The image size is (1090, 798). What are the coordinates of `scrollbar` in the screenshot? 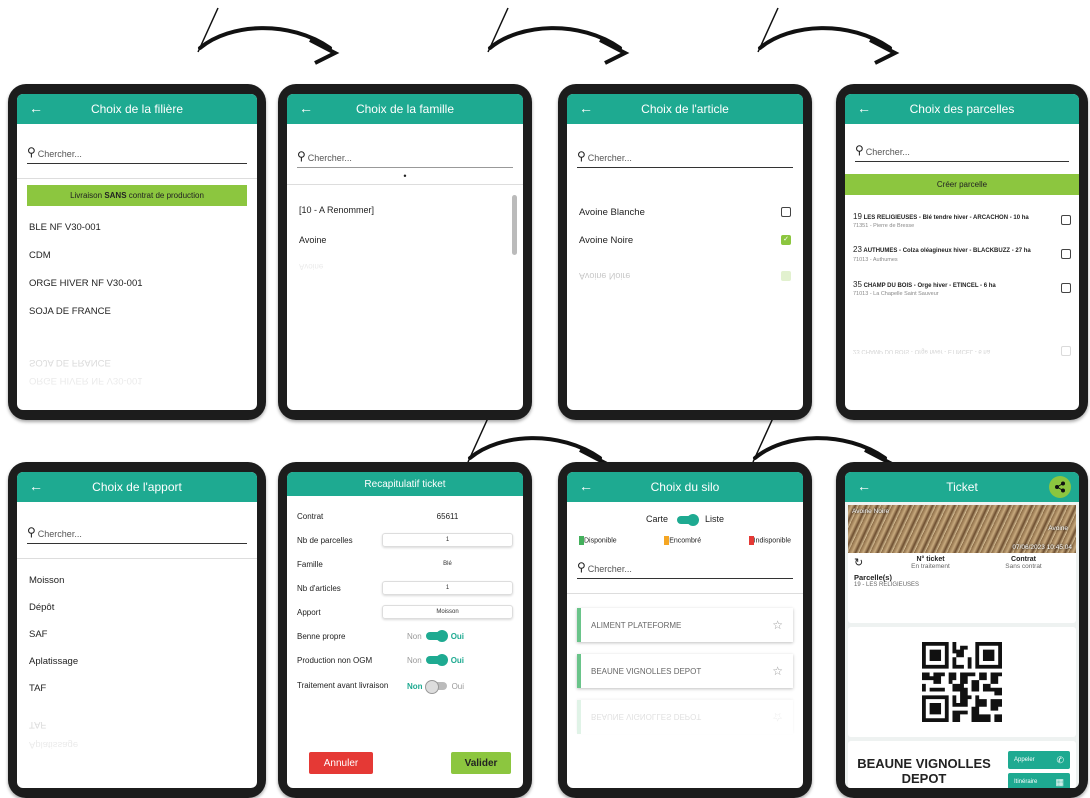 It's located at (514, 225).